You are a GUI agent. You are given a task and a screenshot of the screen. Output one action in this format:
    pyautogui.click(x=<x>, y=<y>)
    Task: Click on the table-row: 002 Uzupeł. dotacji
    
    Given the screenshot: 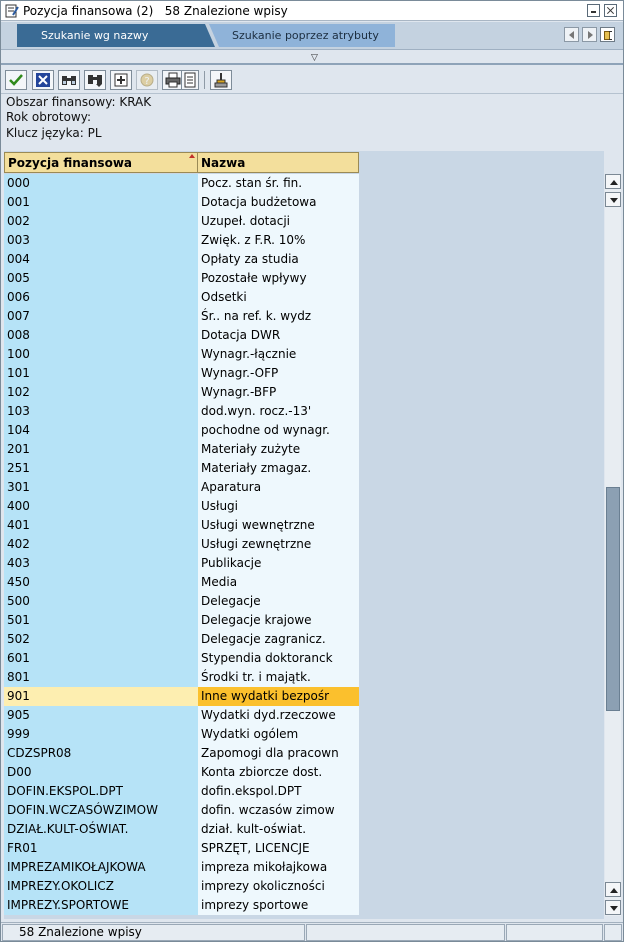 What is the action you would take?
    pyautogui.click(x=181, y=221)
    